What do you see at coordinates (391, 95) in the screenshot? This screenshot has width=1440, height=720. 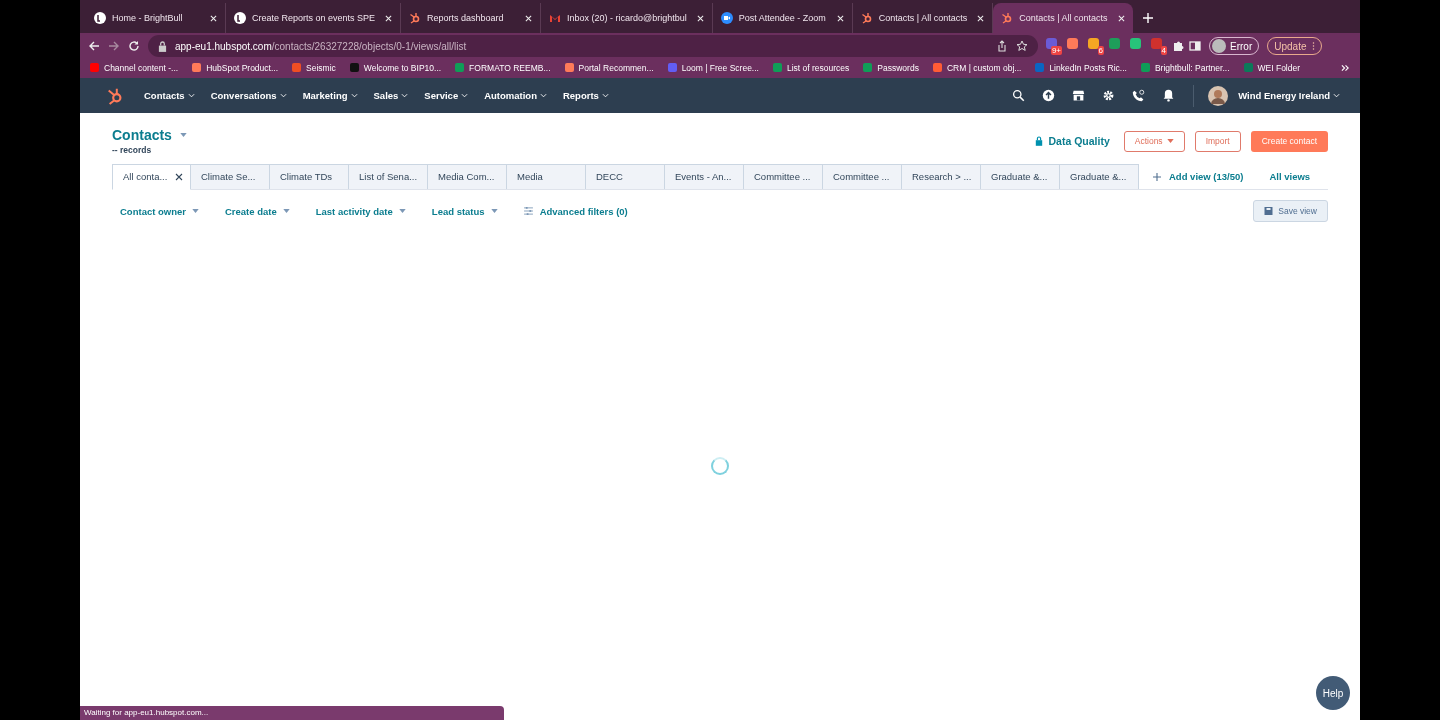 I see `nav-menu: Sales` at bounding box center [391, 95].